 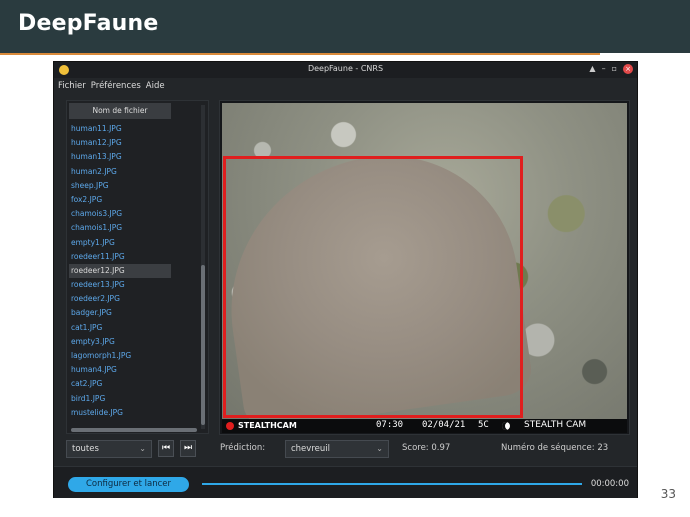 I want to click on filter-value: toutes, so click(x=85, y=449).